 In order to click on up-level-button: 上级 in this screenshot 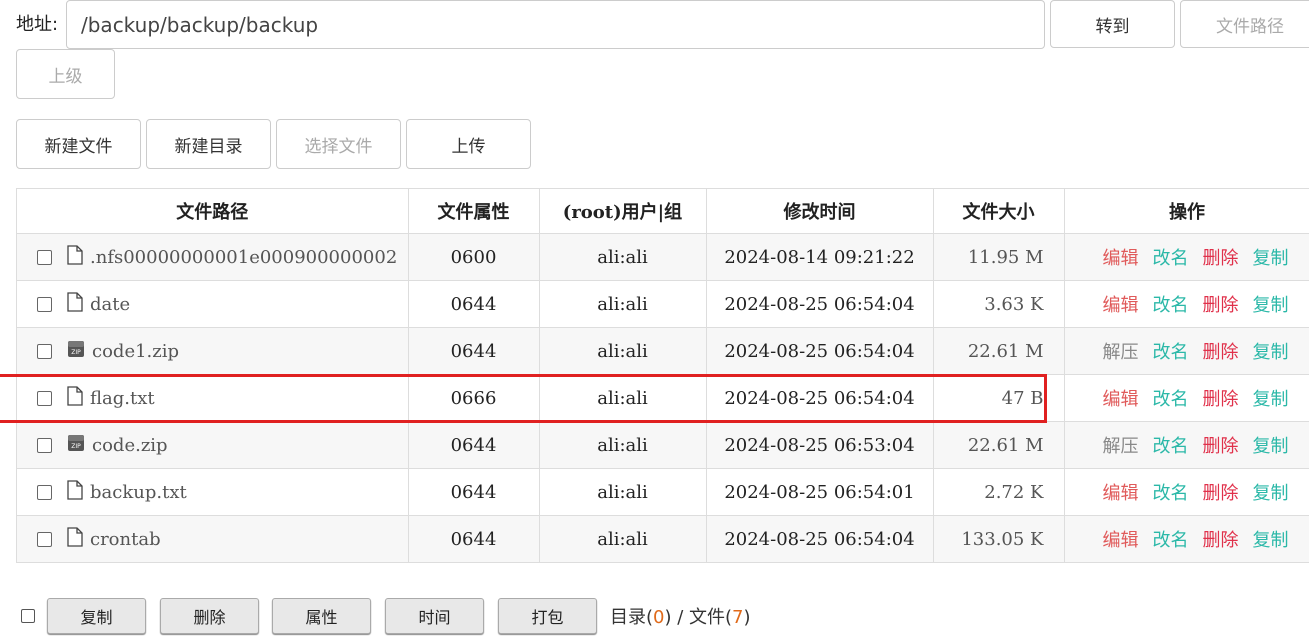, I will do `click(65, 74)`.